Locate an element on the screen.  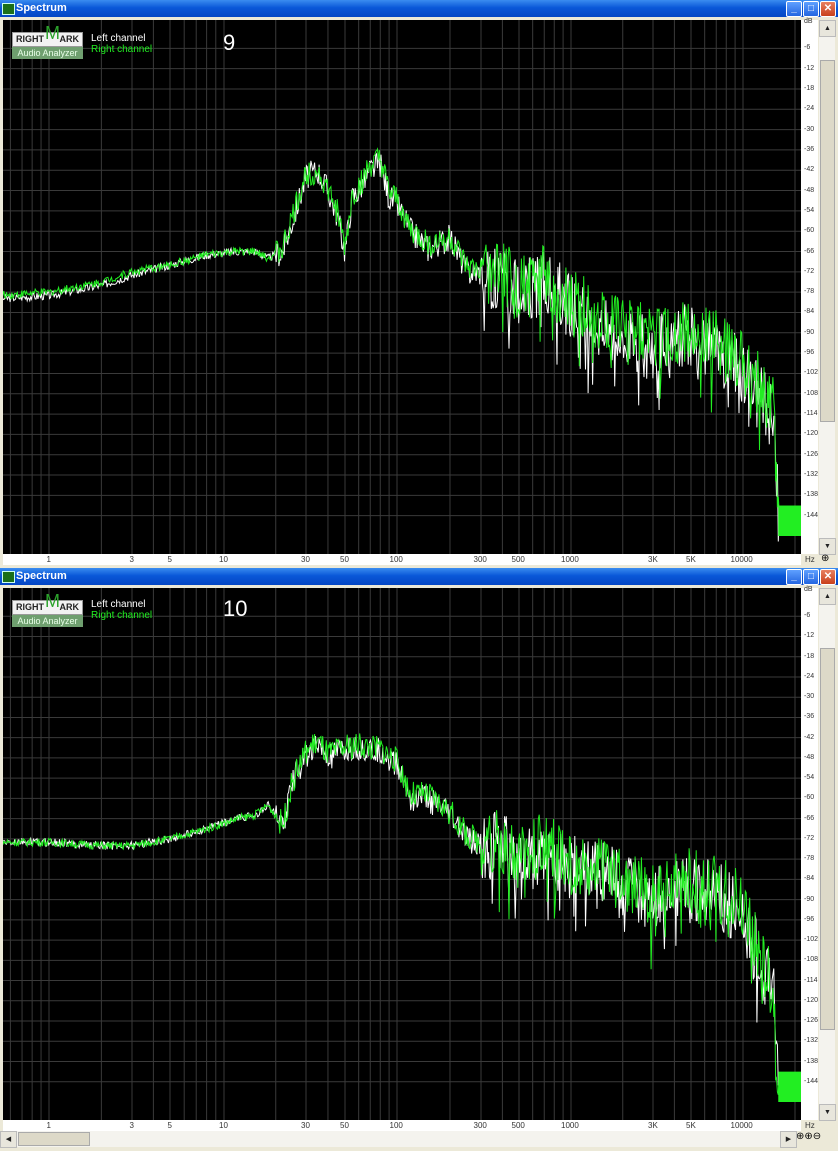
y-tick-label: -60 is located at coordinates (809, 798).